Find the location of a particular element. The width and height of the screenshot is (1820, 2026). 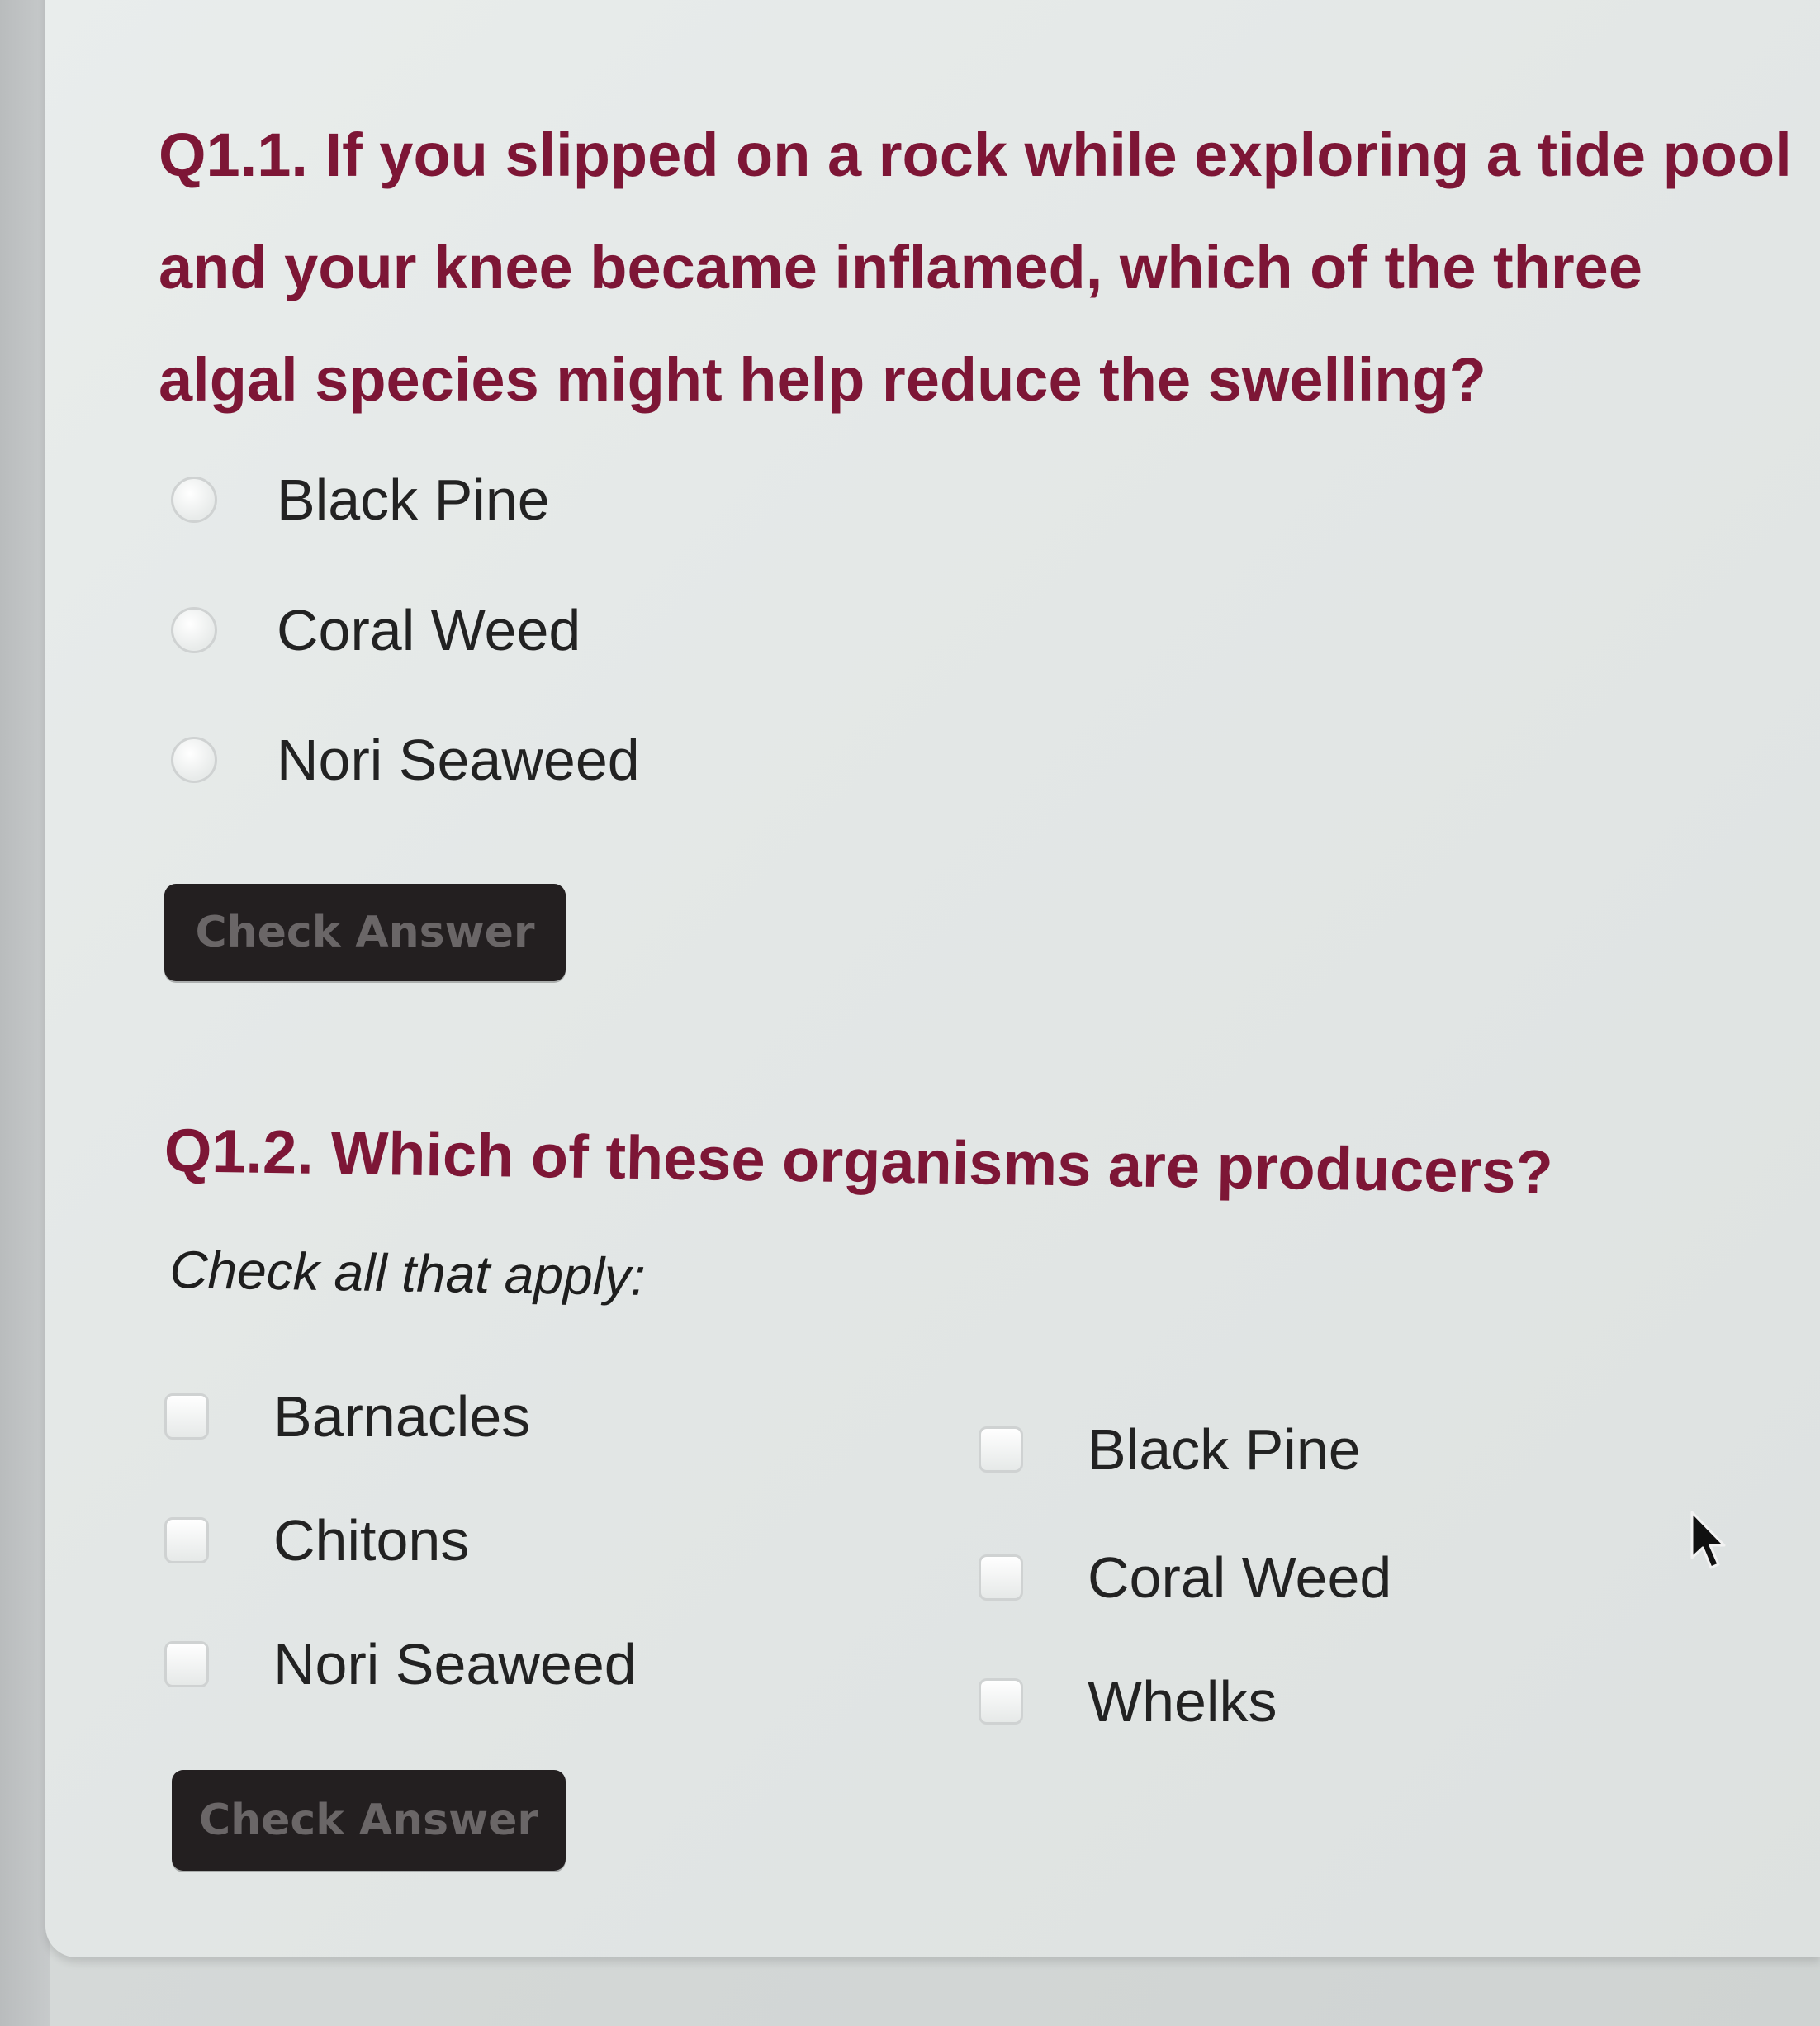

q2-option-chitons: Chitons is located at coordinates (316, 1540).